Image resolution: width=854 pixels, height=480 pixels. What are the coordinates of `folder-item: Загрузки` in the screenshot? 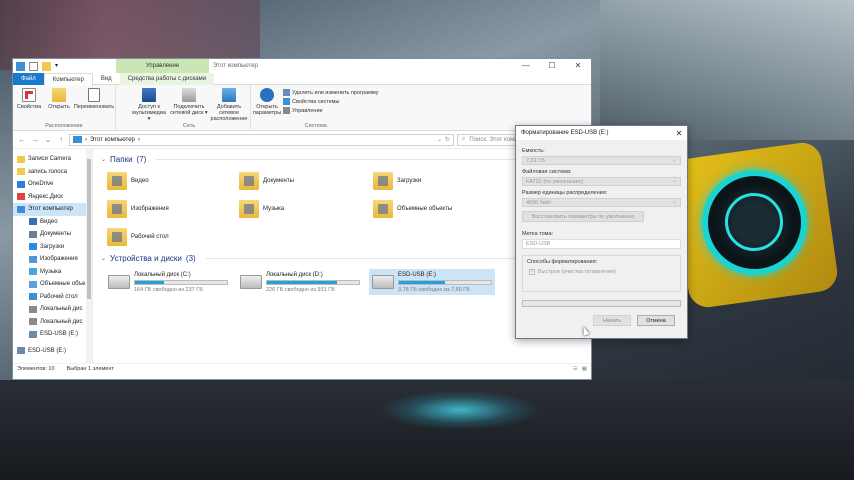 It's located at (440, 181).